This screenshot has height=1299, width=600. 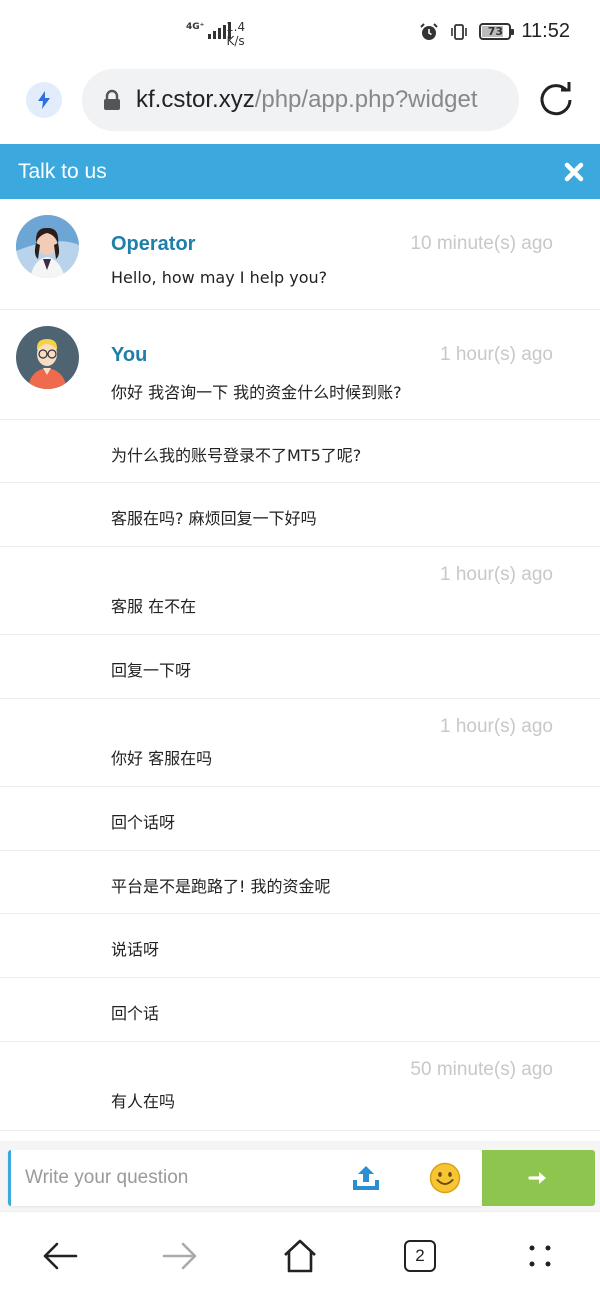 I want to click on message-user: 50 minute(s) ago 有人在吗, so click(x=300, y=1086).